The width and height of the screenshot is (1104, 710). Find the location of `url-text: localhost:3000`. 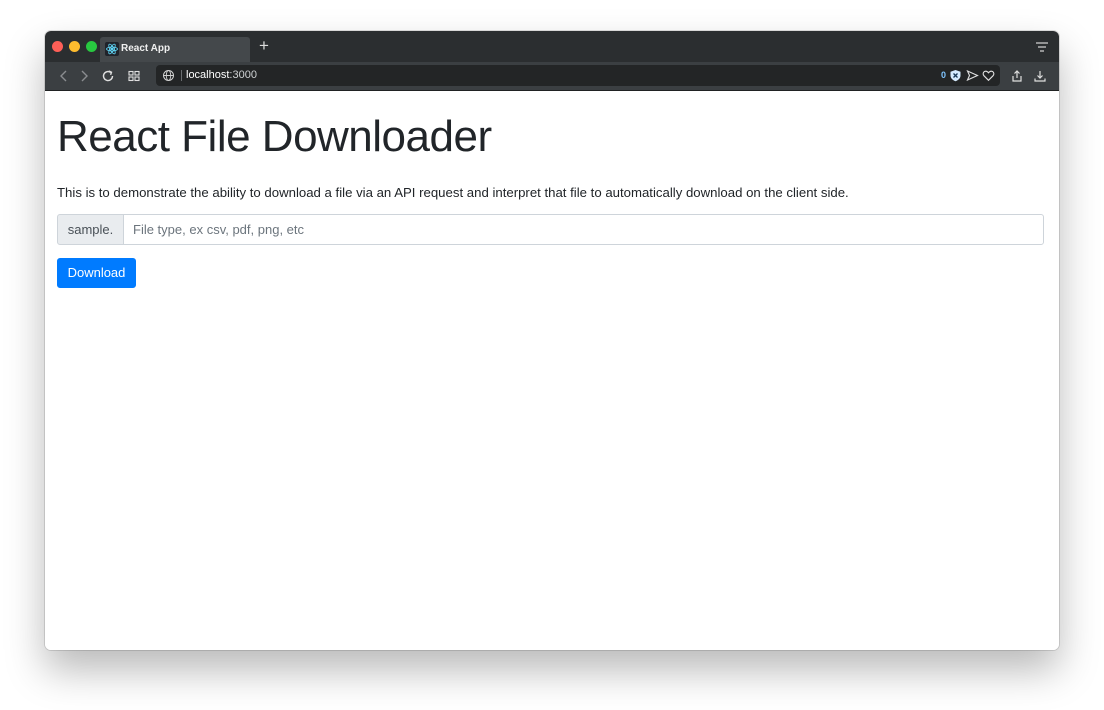

url-text: localhost:3000 is located at coordinates (221, 75).